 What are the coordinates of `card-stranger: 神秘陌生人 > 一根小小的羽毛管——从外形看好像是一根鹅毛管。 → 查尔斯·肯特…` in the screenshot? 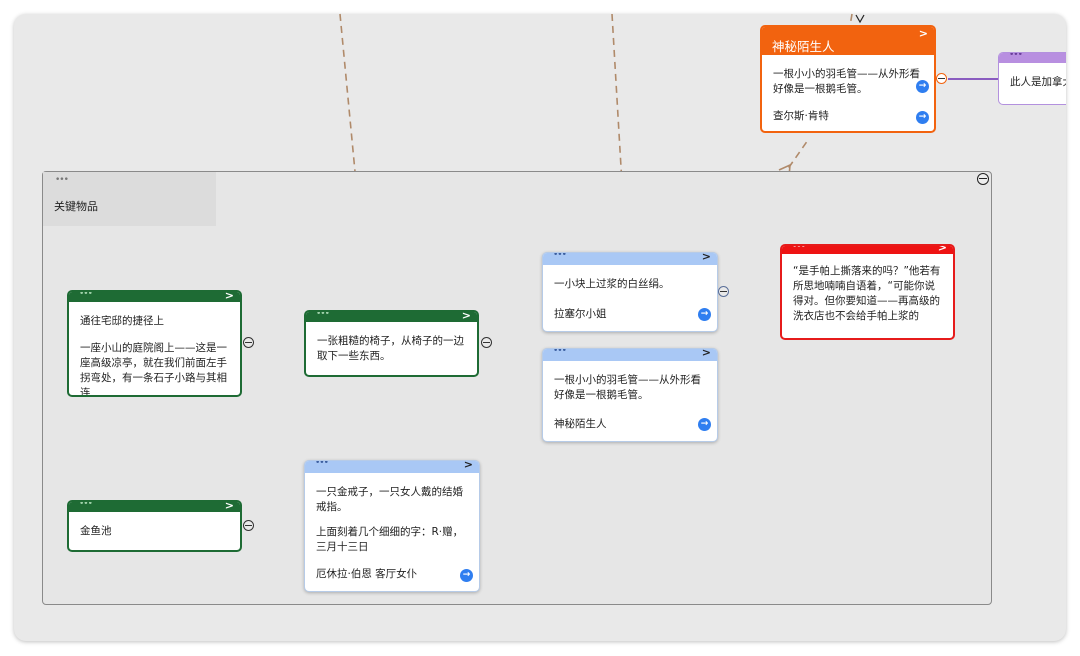 It's located at (848, 79).